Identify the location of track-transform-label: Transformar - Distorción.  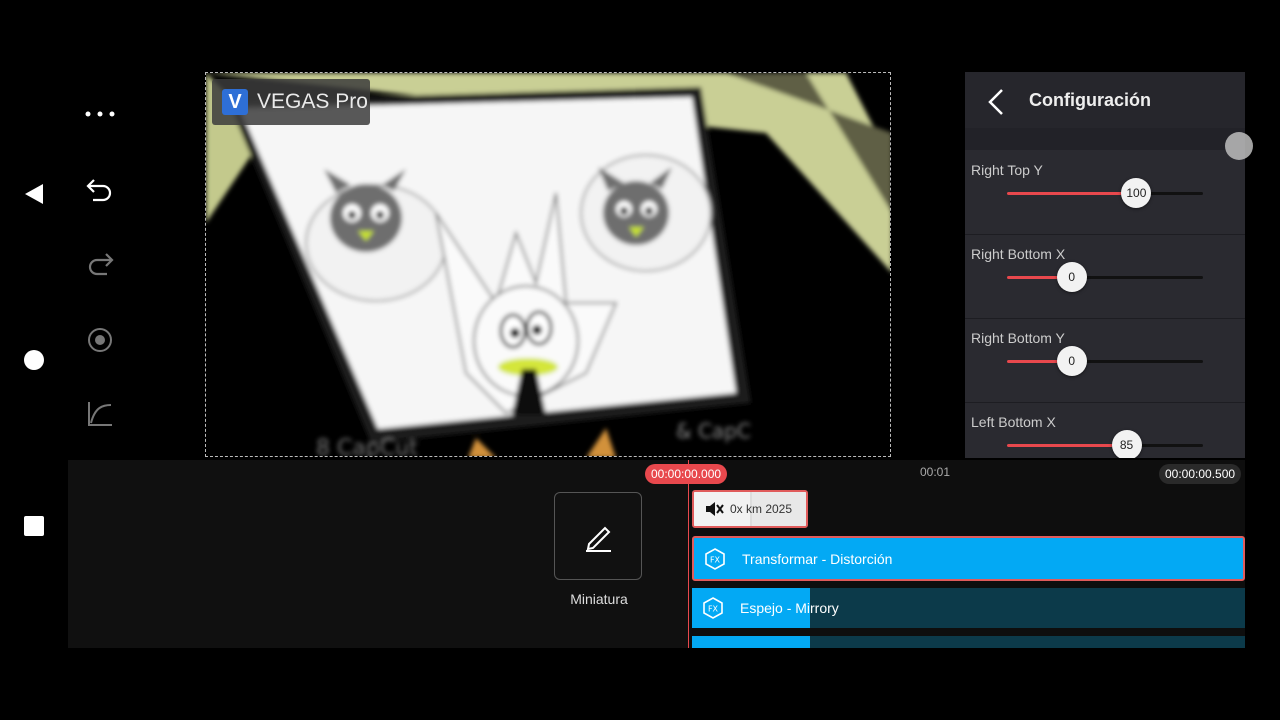
(817, 558).